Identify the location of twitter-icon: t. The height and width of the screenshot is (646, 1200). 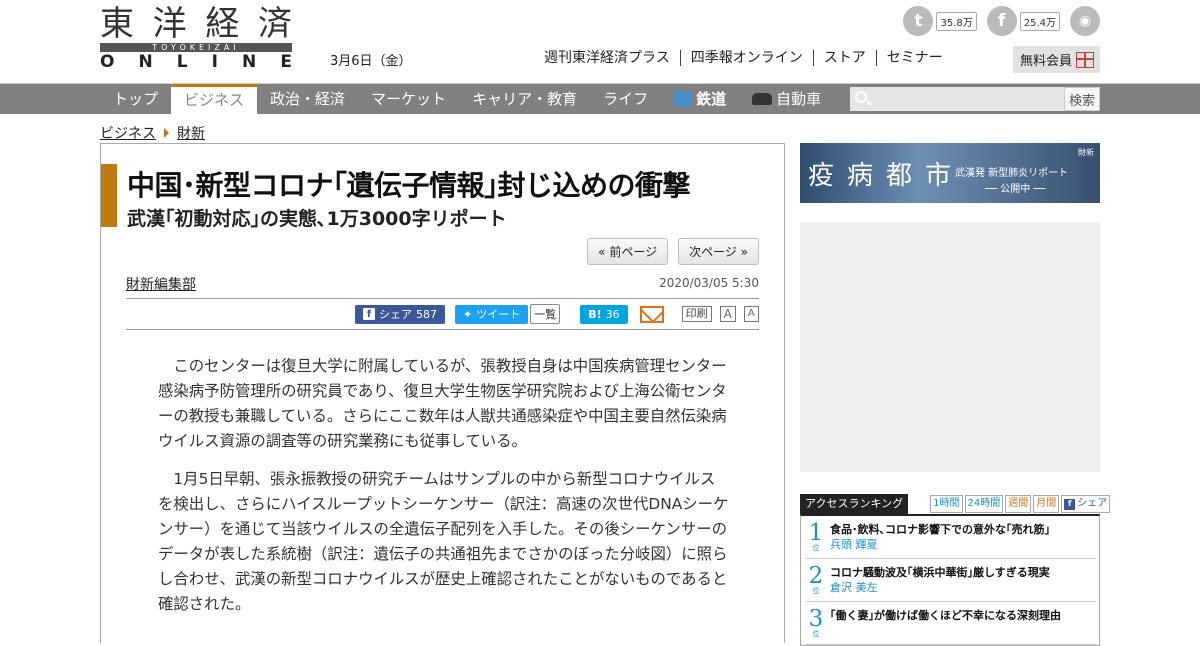
(918, 21).